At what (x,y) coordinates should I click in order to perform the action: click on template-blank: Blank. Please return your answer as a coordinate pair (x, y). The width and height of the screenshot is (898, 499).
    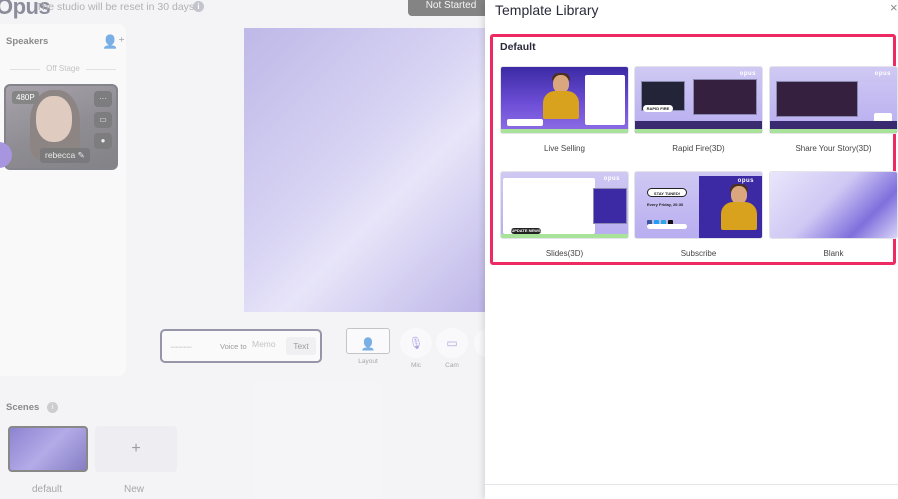
    Looking at the image, I should click on (833, 214).